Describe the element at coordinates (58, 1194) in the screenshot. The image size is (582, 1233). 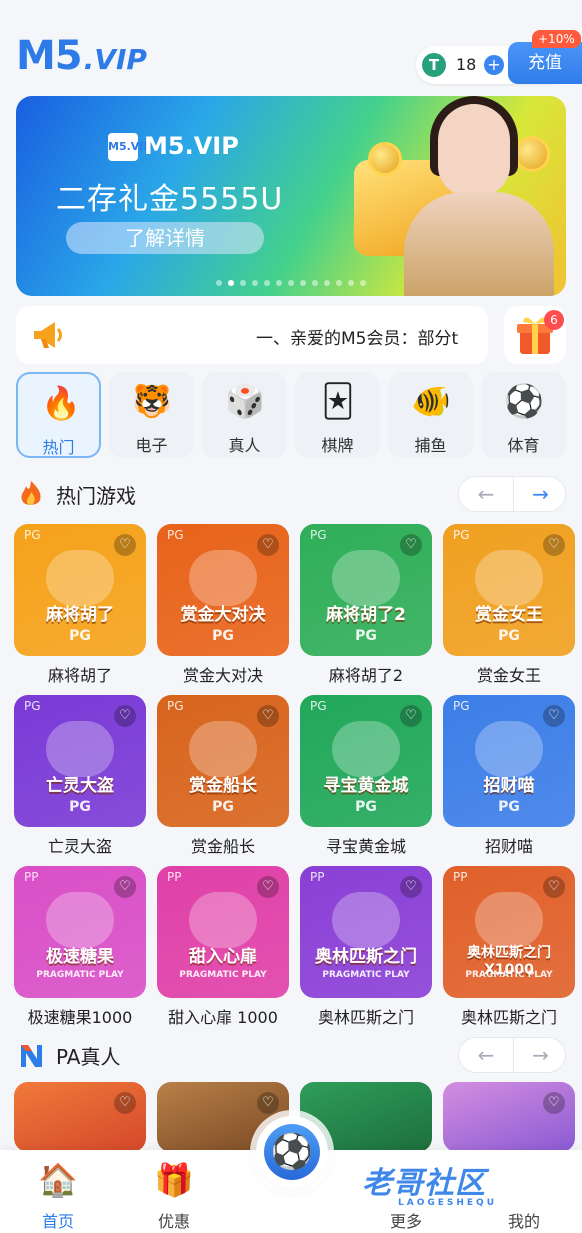
I see `nav-home: 🏠 首页` at that location.